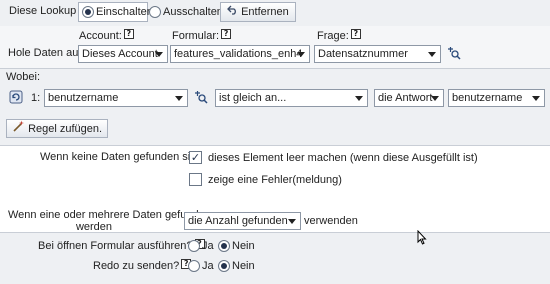 The height and width of the screenshot is (284, 550). I want to click on mouse-cursor-icon, so click(422, 238).